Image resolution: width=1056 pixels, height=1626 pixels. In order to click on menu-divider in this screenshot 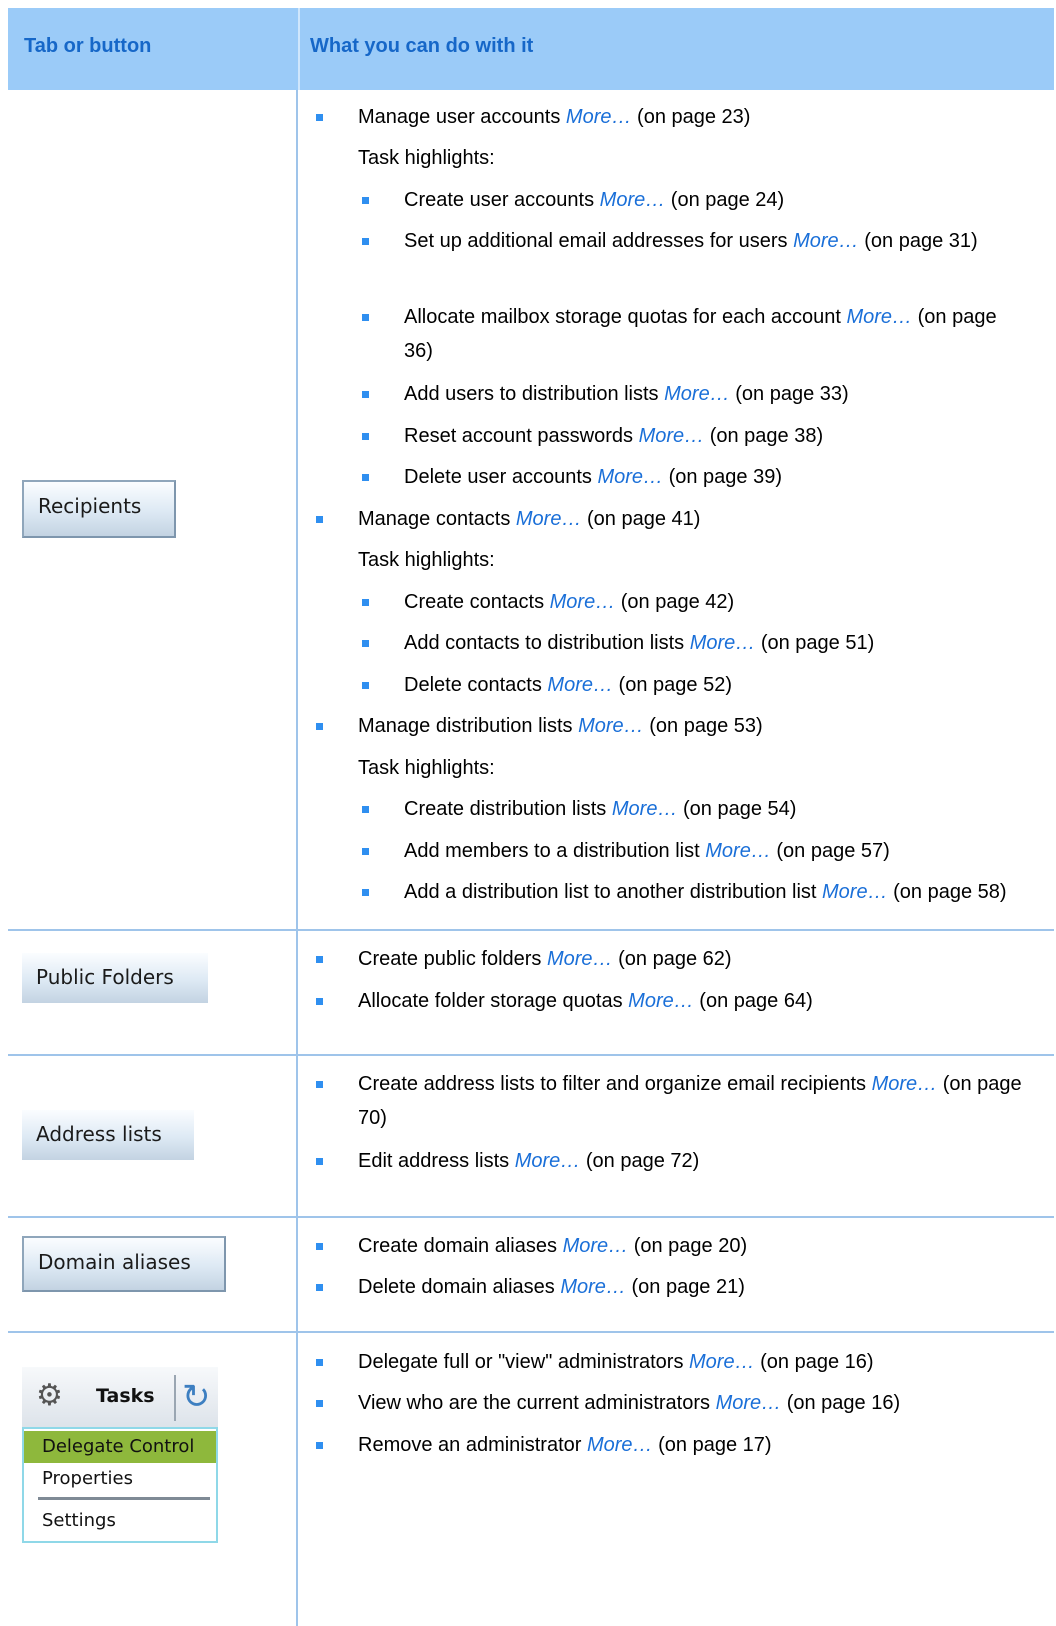, I will do `click(124, 1498)`.